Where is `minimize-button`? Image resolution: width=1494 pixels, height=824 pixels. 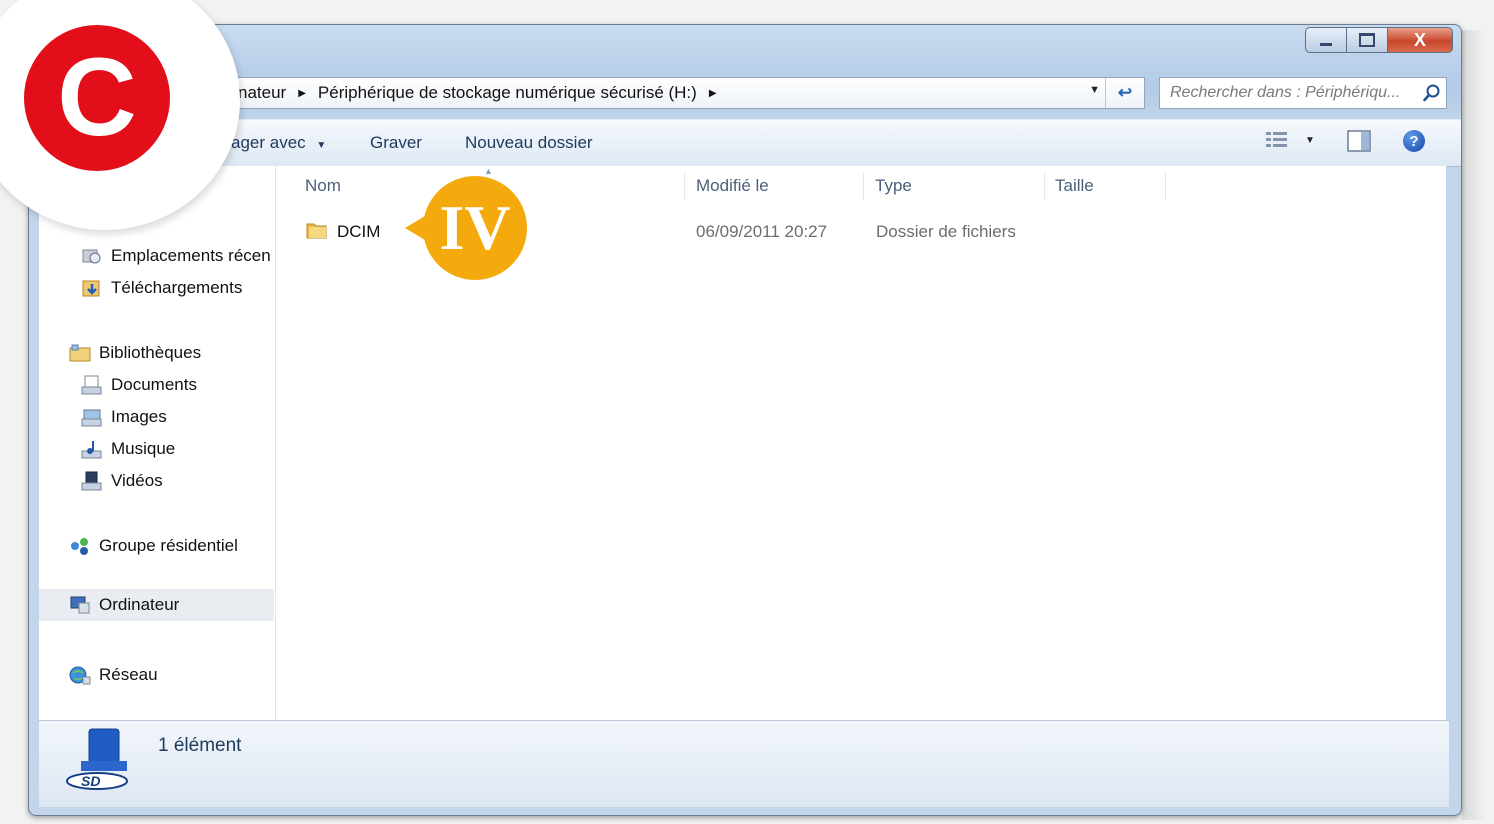
minimize-button is located at coordinates (1325, 40).